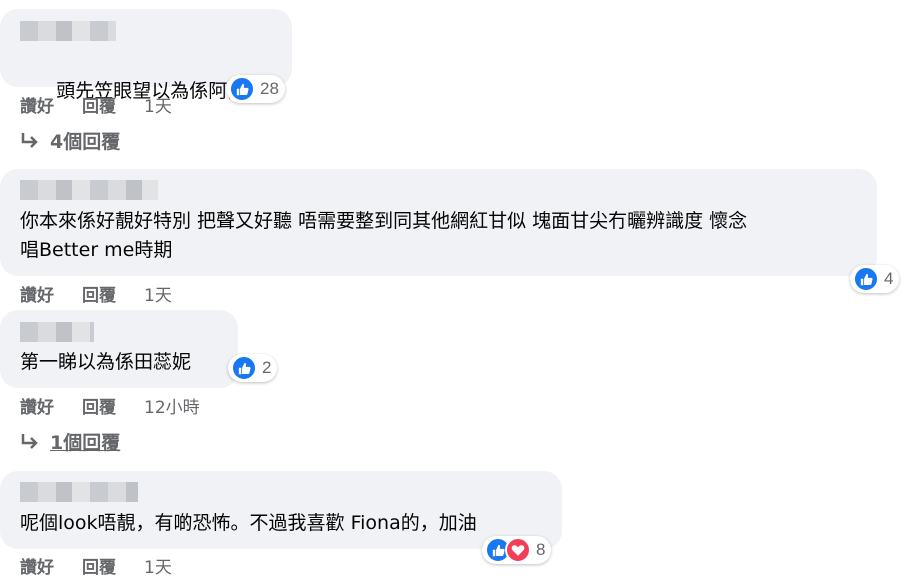 Image resolution: width=910 pixels, height=578 pixels. What do you see at coordinates (119, 349) in the screenshot?
I see `comment-bubble: 第一睇以為係田蕊妮` at bounding box center [119, 349].